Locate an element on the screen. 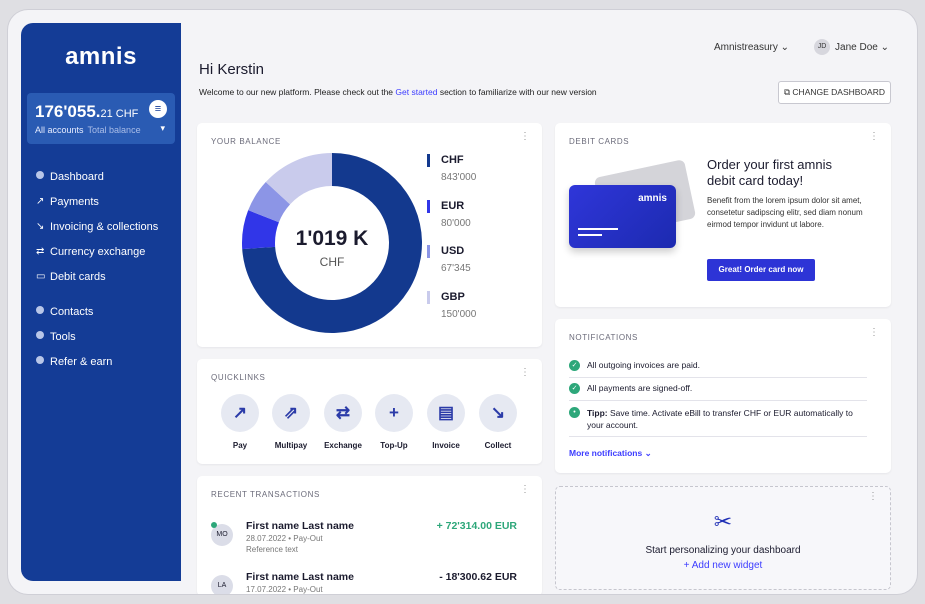  topbar: Amnistreasury ⌄ JD Jane Doe ⌄ is located at coordinates (801, 47).